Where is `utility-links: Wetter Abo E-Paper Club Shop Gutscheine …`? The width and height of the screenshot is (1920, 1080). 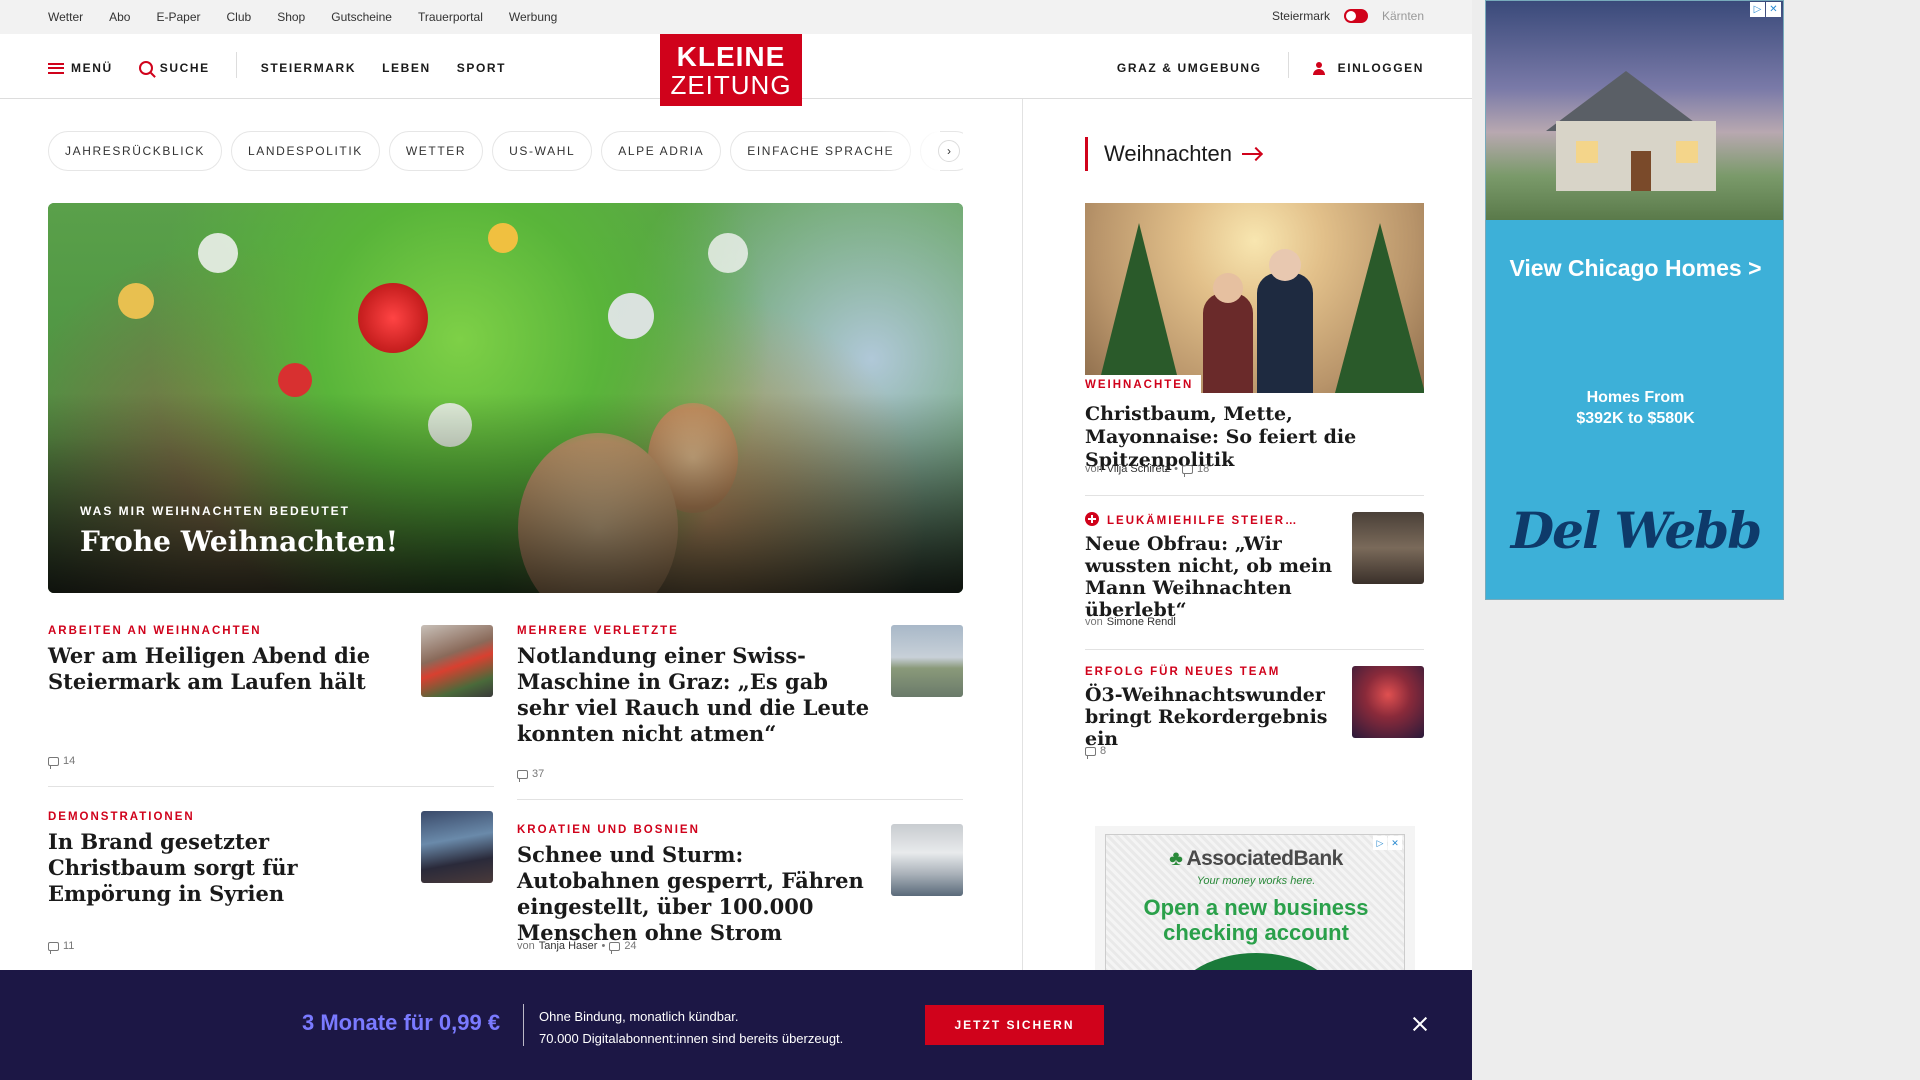 utility-links: Wetter Abo E-Paper Club Shop Gutscheine … is located at coordinates (315, 17).